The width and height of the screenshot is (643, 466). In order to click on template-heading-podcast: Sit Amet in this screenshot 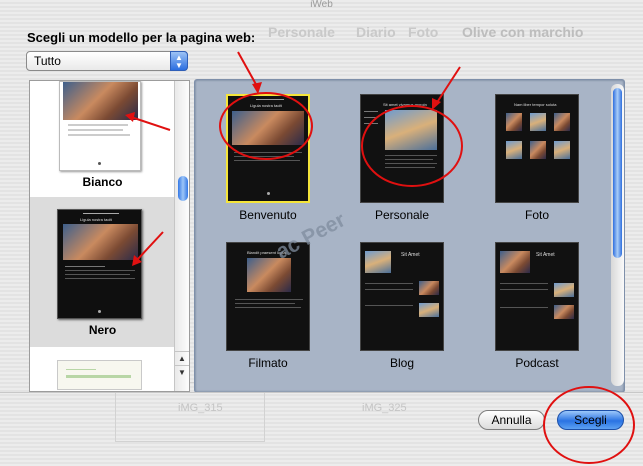, I will do `click(545, 255)`.